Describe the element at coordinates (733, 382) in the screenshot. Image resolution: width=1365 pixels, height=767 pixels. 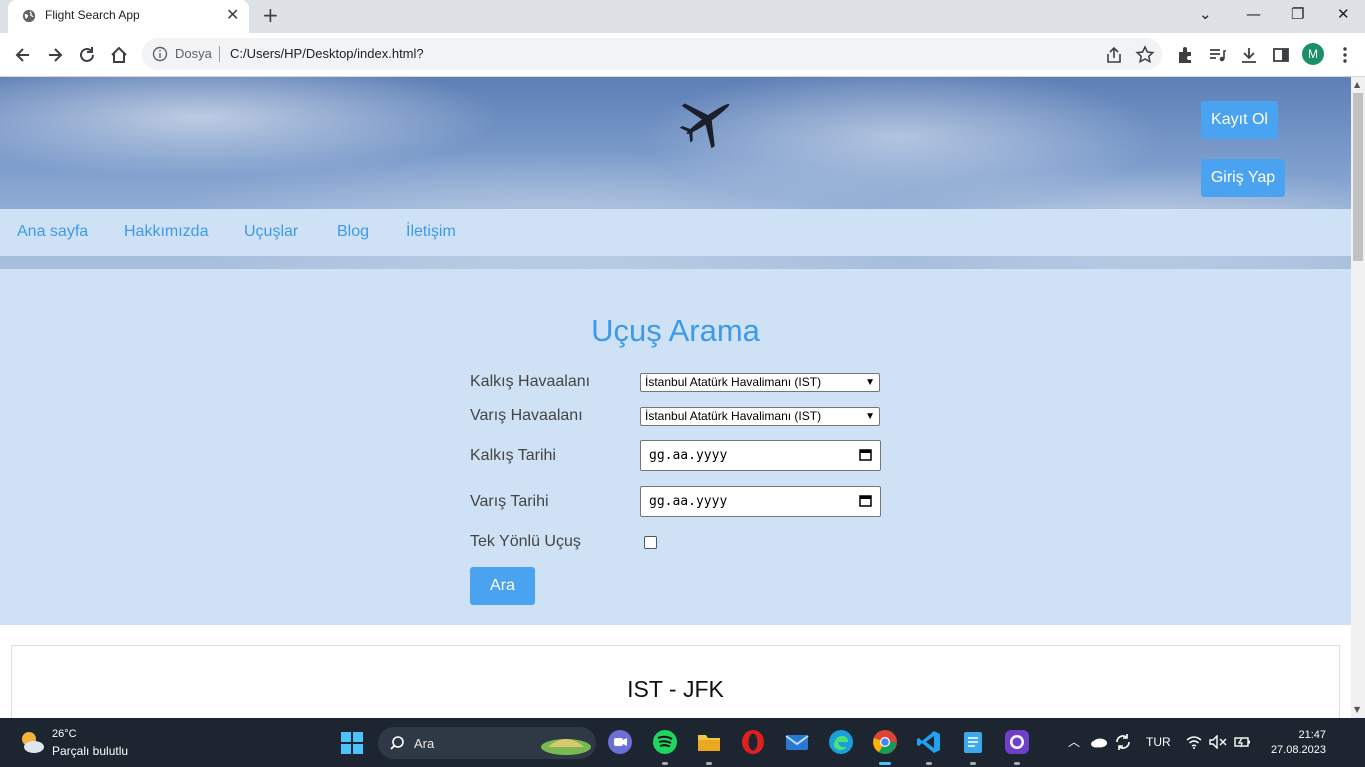
I see `departure-airport-value: İstanbul Atatürk Havalimanı (IST)` at that location.